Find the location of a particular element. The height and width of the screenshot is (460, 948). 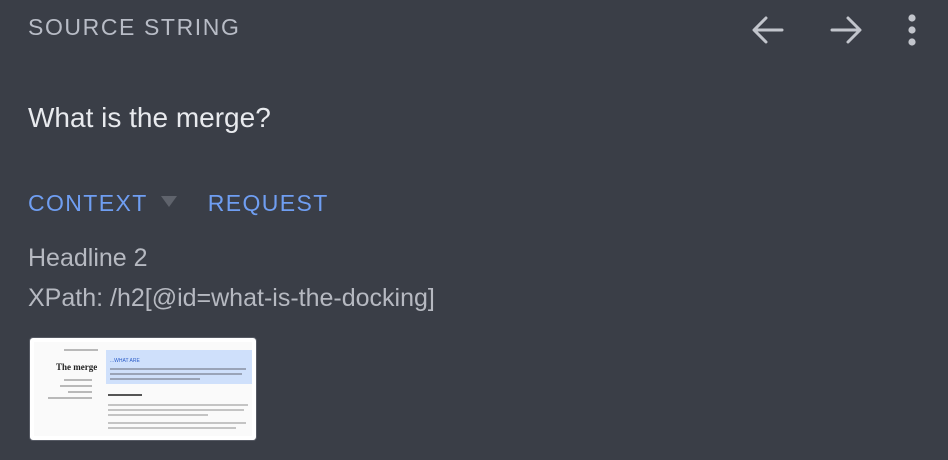

source-string-text: What is the merge? is located at coordinates (149, 117).